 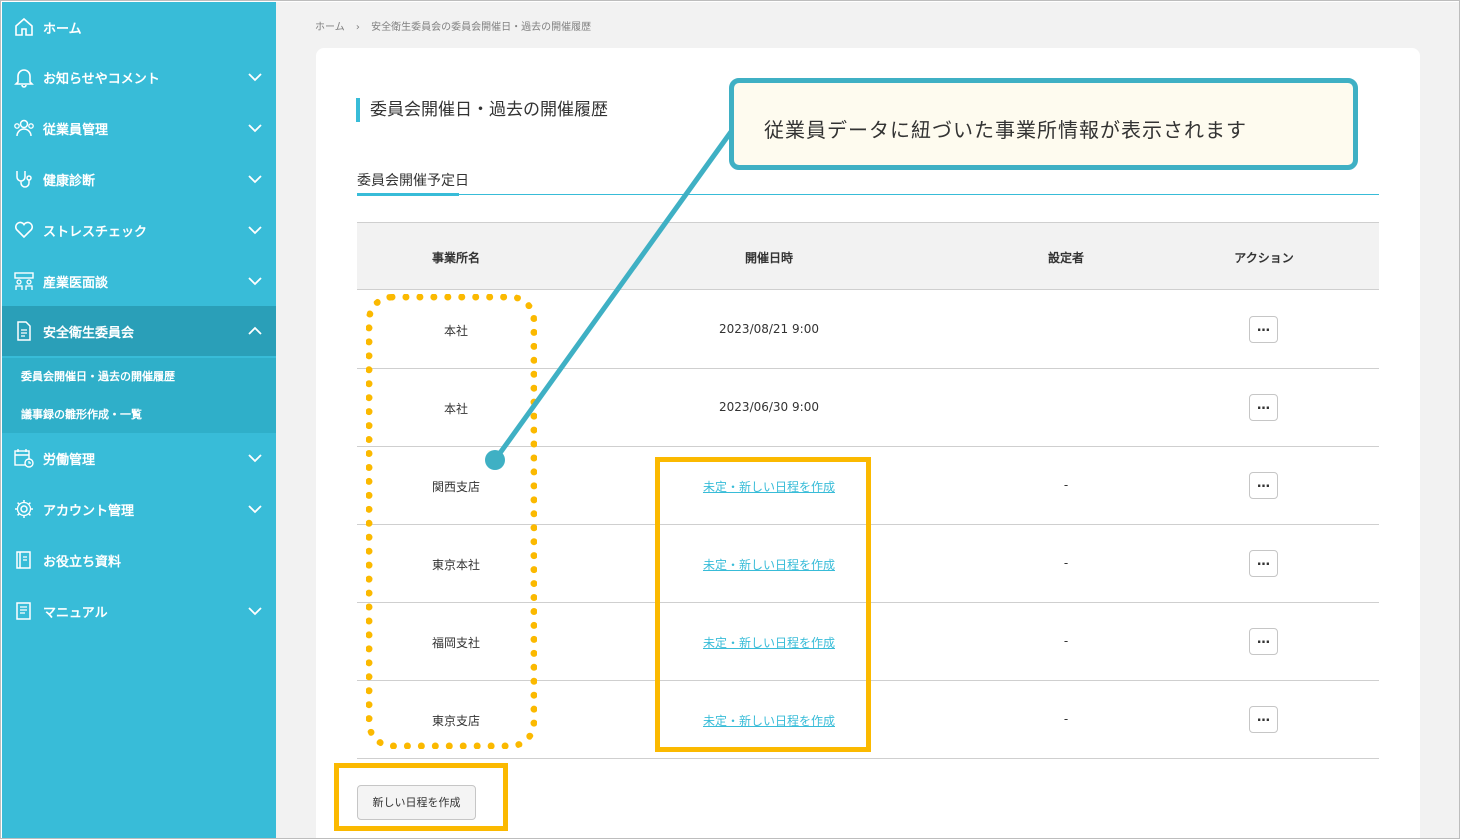 What do you see at coordinates (408, 194) in the screenshot?
I see `section-underline` at bounding box center [408, 194].